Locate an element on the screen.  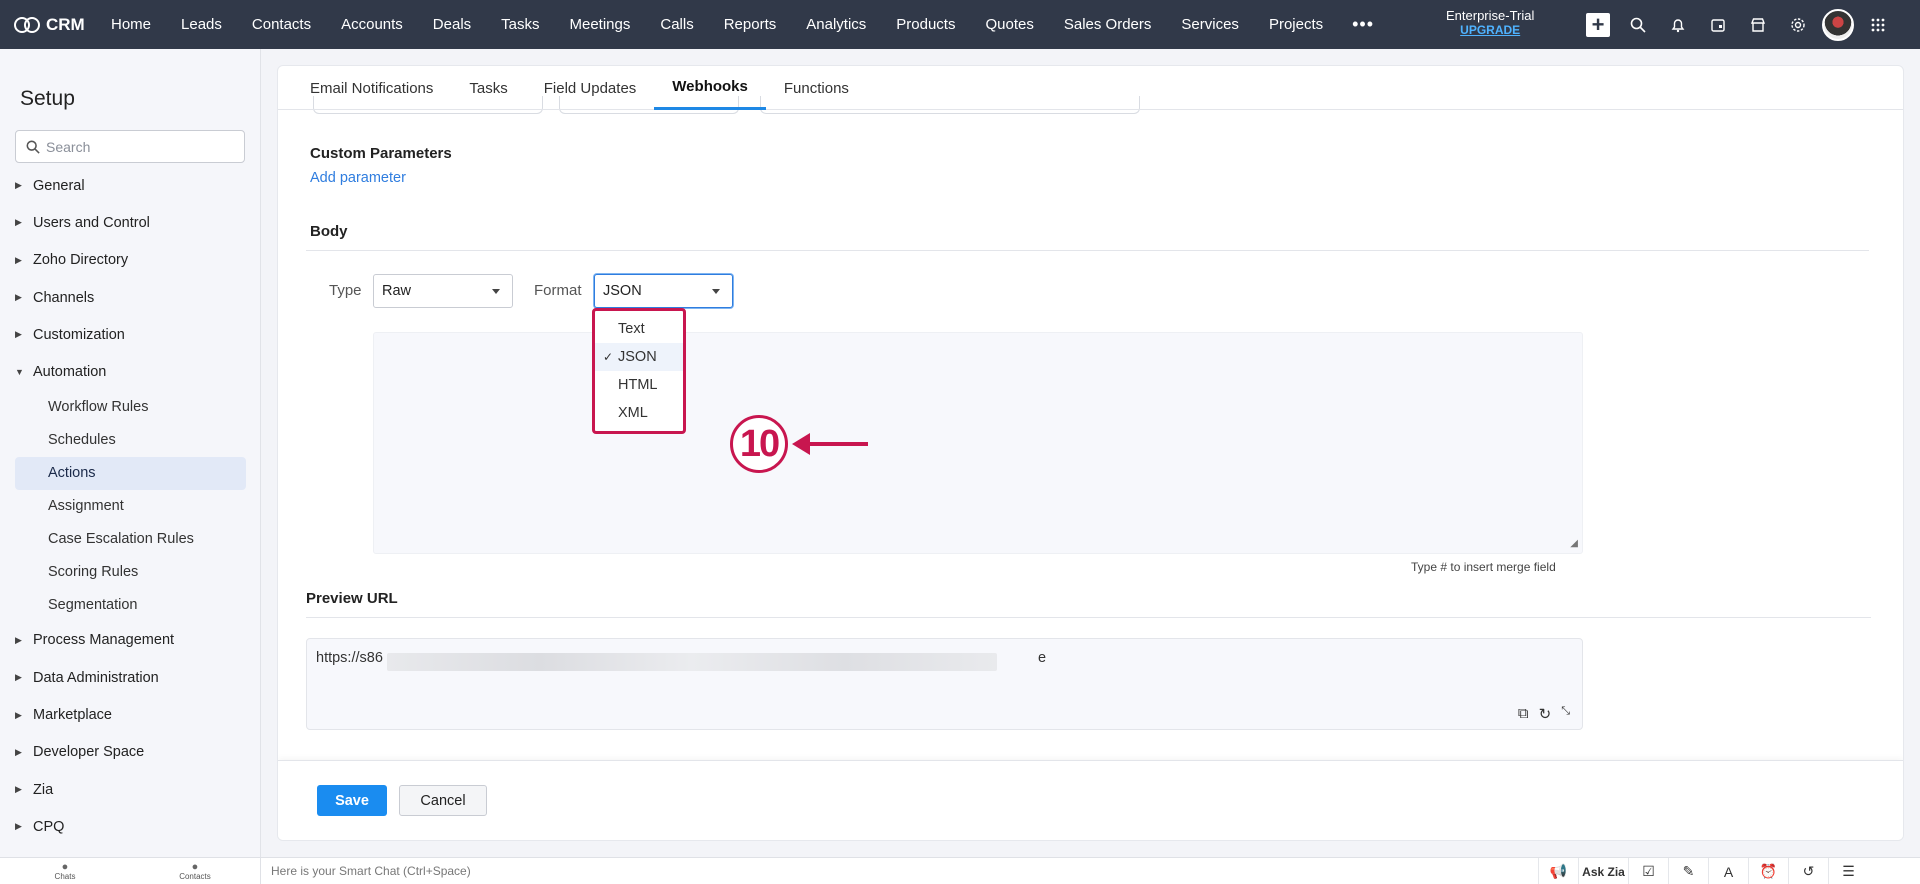
alarm-icon: ⏰ is located at coordinates (1768, 871).